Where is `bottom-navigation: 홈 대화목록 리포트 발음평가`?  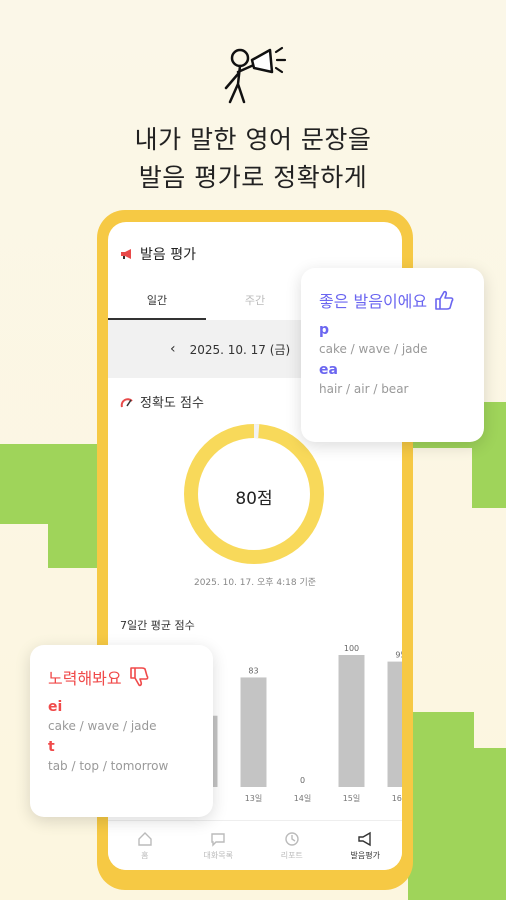 bottom-navigation: 홈 대화목록 리포트 발음평가 is located at coordinates (255, 845).